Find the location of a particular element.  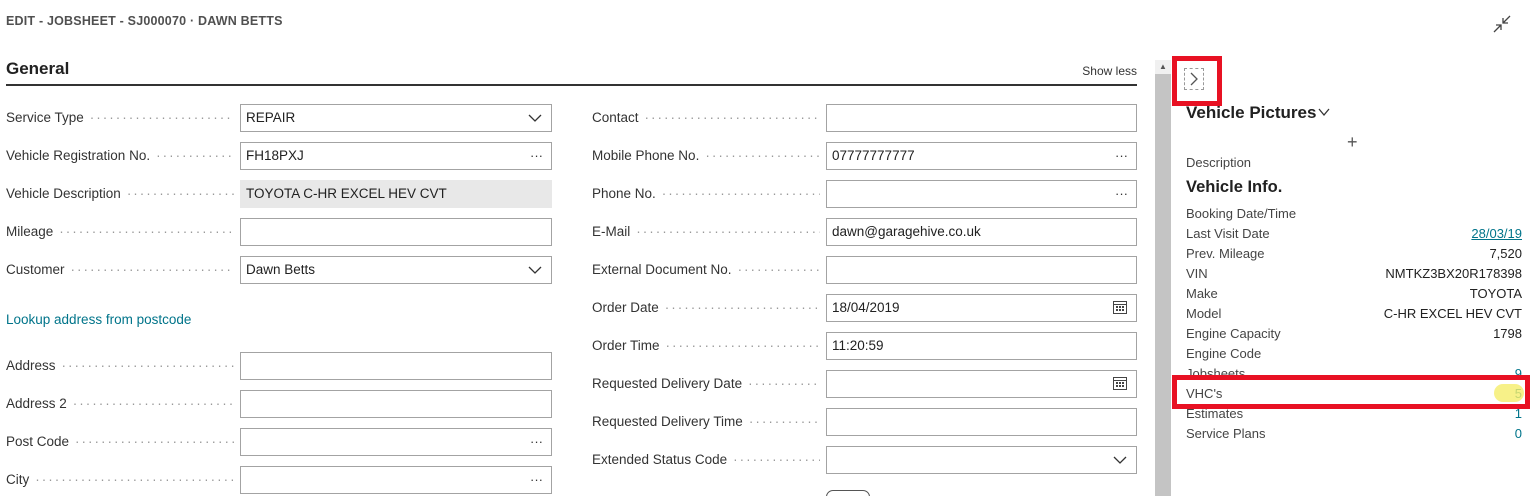

contact-input is located at coordinates (981, 118).